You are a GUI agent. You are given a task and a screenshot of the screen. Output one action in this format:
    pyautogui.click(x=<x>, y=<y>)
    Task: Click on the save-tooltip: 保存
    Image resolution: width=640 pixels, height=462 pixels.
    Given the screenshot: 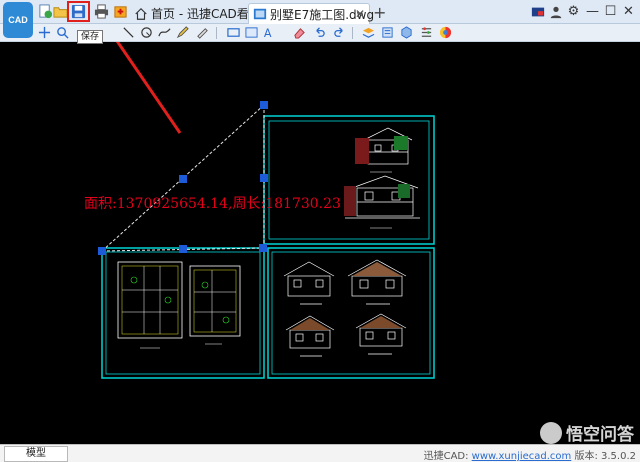 What is the action you would take?
    pyautogui.click(x=90, y=37)
    